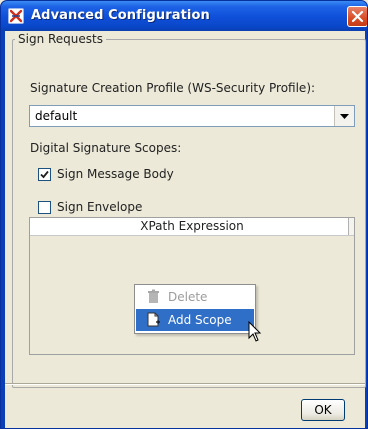 The width and height of the screenshot is (368, 429). I want to click on dropdown-arrow-button, so click(344, 116).